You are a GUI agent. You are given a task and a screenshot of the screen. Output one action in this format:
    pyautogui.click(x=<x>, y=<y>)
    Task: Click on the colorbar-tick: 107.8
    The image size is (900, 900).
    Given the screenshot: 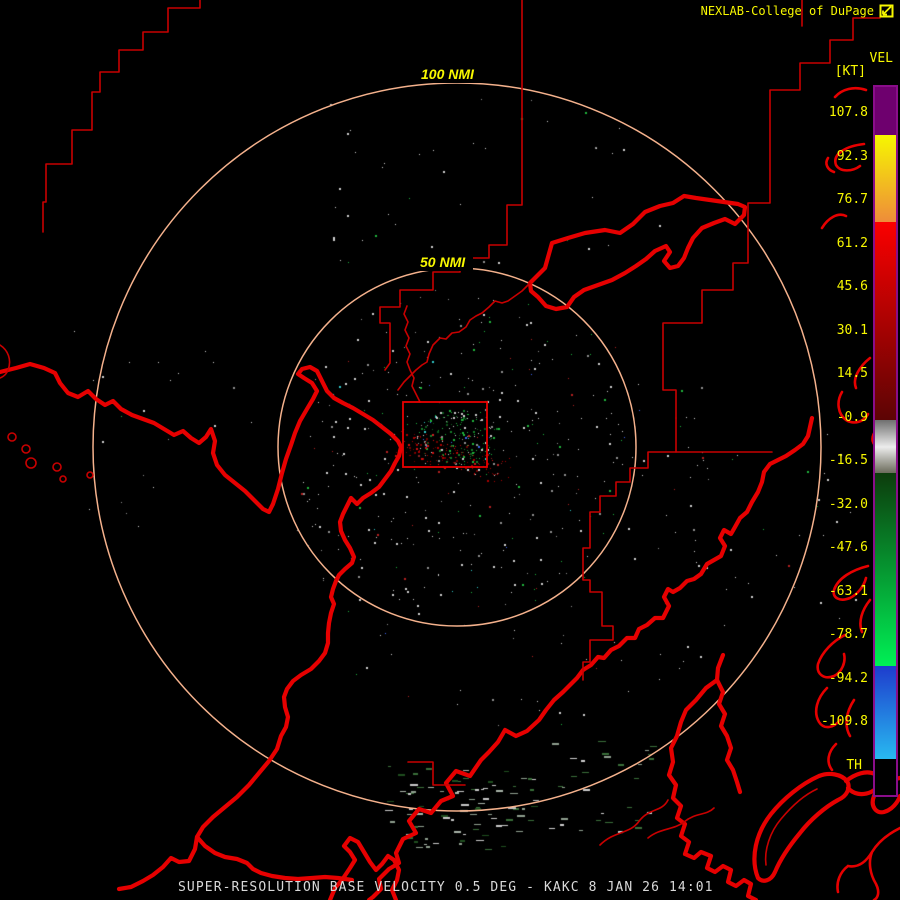 What is the action you would take?
    pyautogui.click(x=848, y=112)
    